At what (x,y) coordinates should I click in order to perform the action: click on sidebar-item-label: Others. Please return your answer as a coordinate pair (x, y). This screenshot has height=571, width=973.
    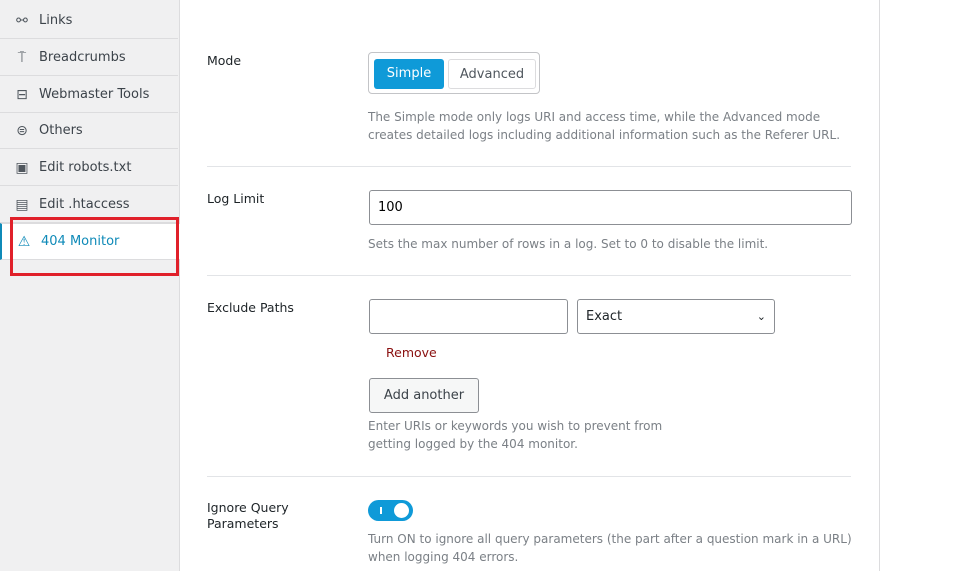
    Looking at the image, I should click on (61, 130).